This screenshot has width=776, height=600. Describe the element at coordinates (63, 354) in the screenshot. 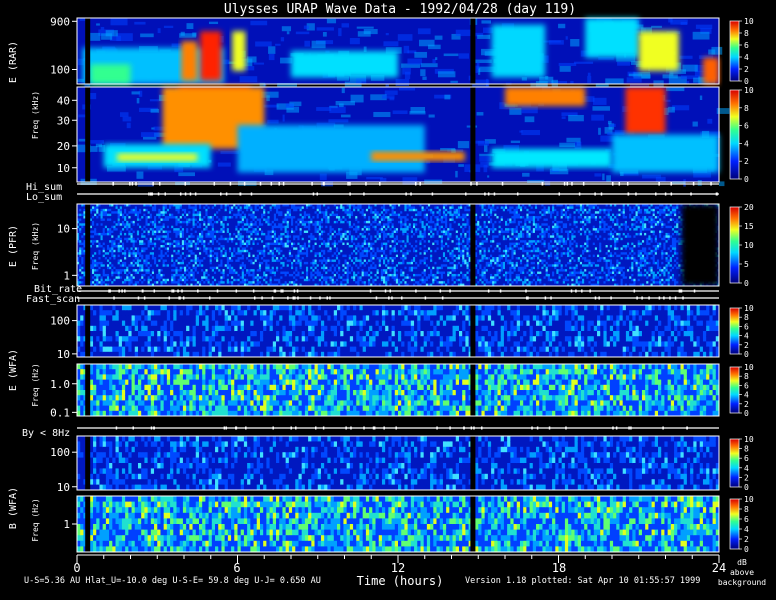

I see `y-tick-label-wfa-e-upper: 10` at that location.